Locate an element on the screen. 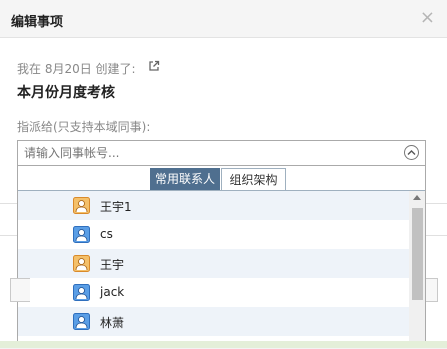 The width and height of the screenshot is (447, 349). dialog-title: 编辑事项 is located at coordinates (37, 22).